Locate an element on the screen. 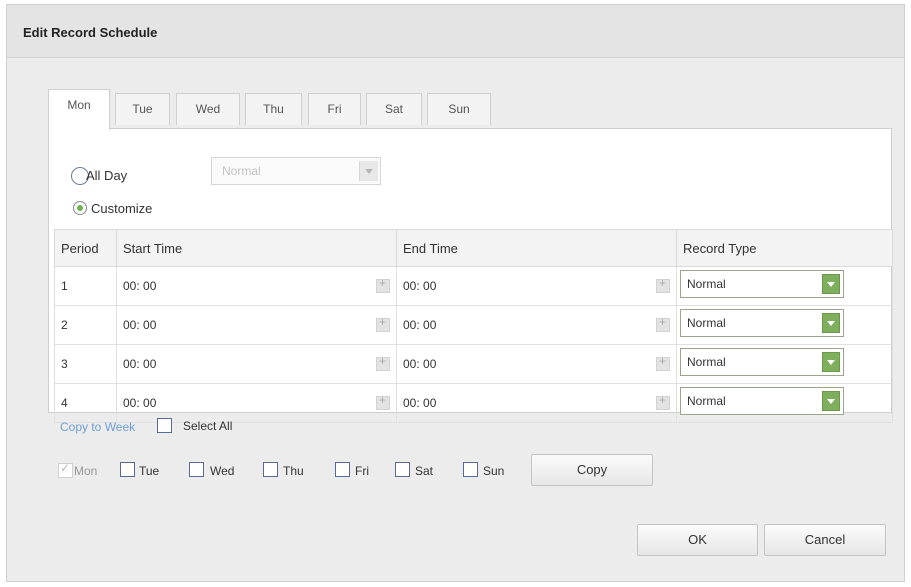 Image resolution: width=911 pixels, height=587 pixels. day-checkbox-fri is located at coordinates (342, 469).